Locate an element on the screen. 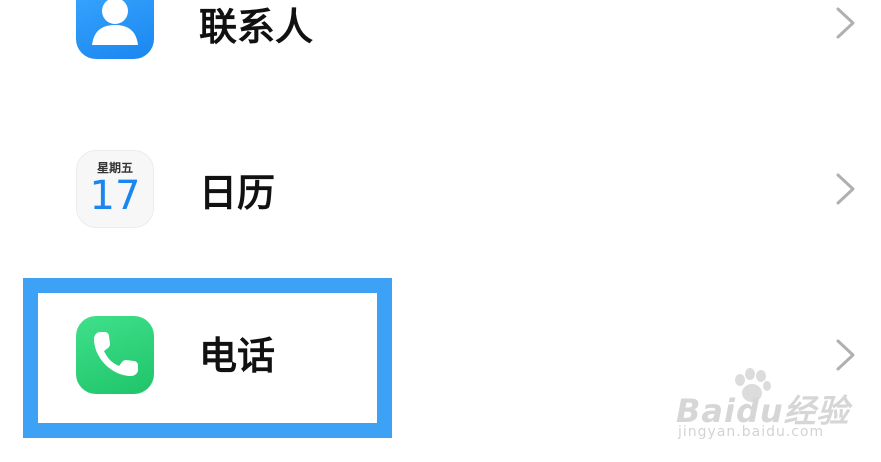 The width and height of the screenshot is (881, 462). calendar-day: 17 is located at coordinates (115, 196).